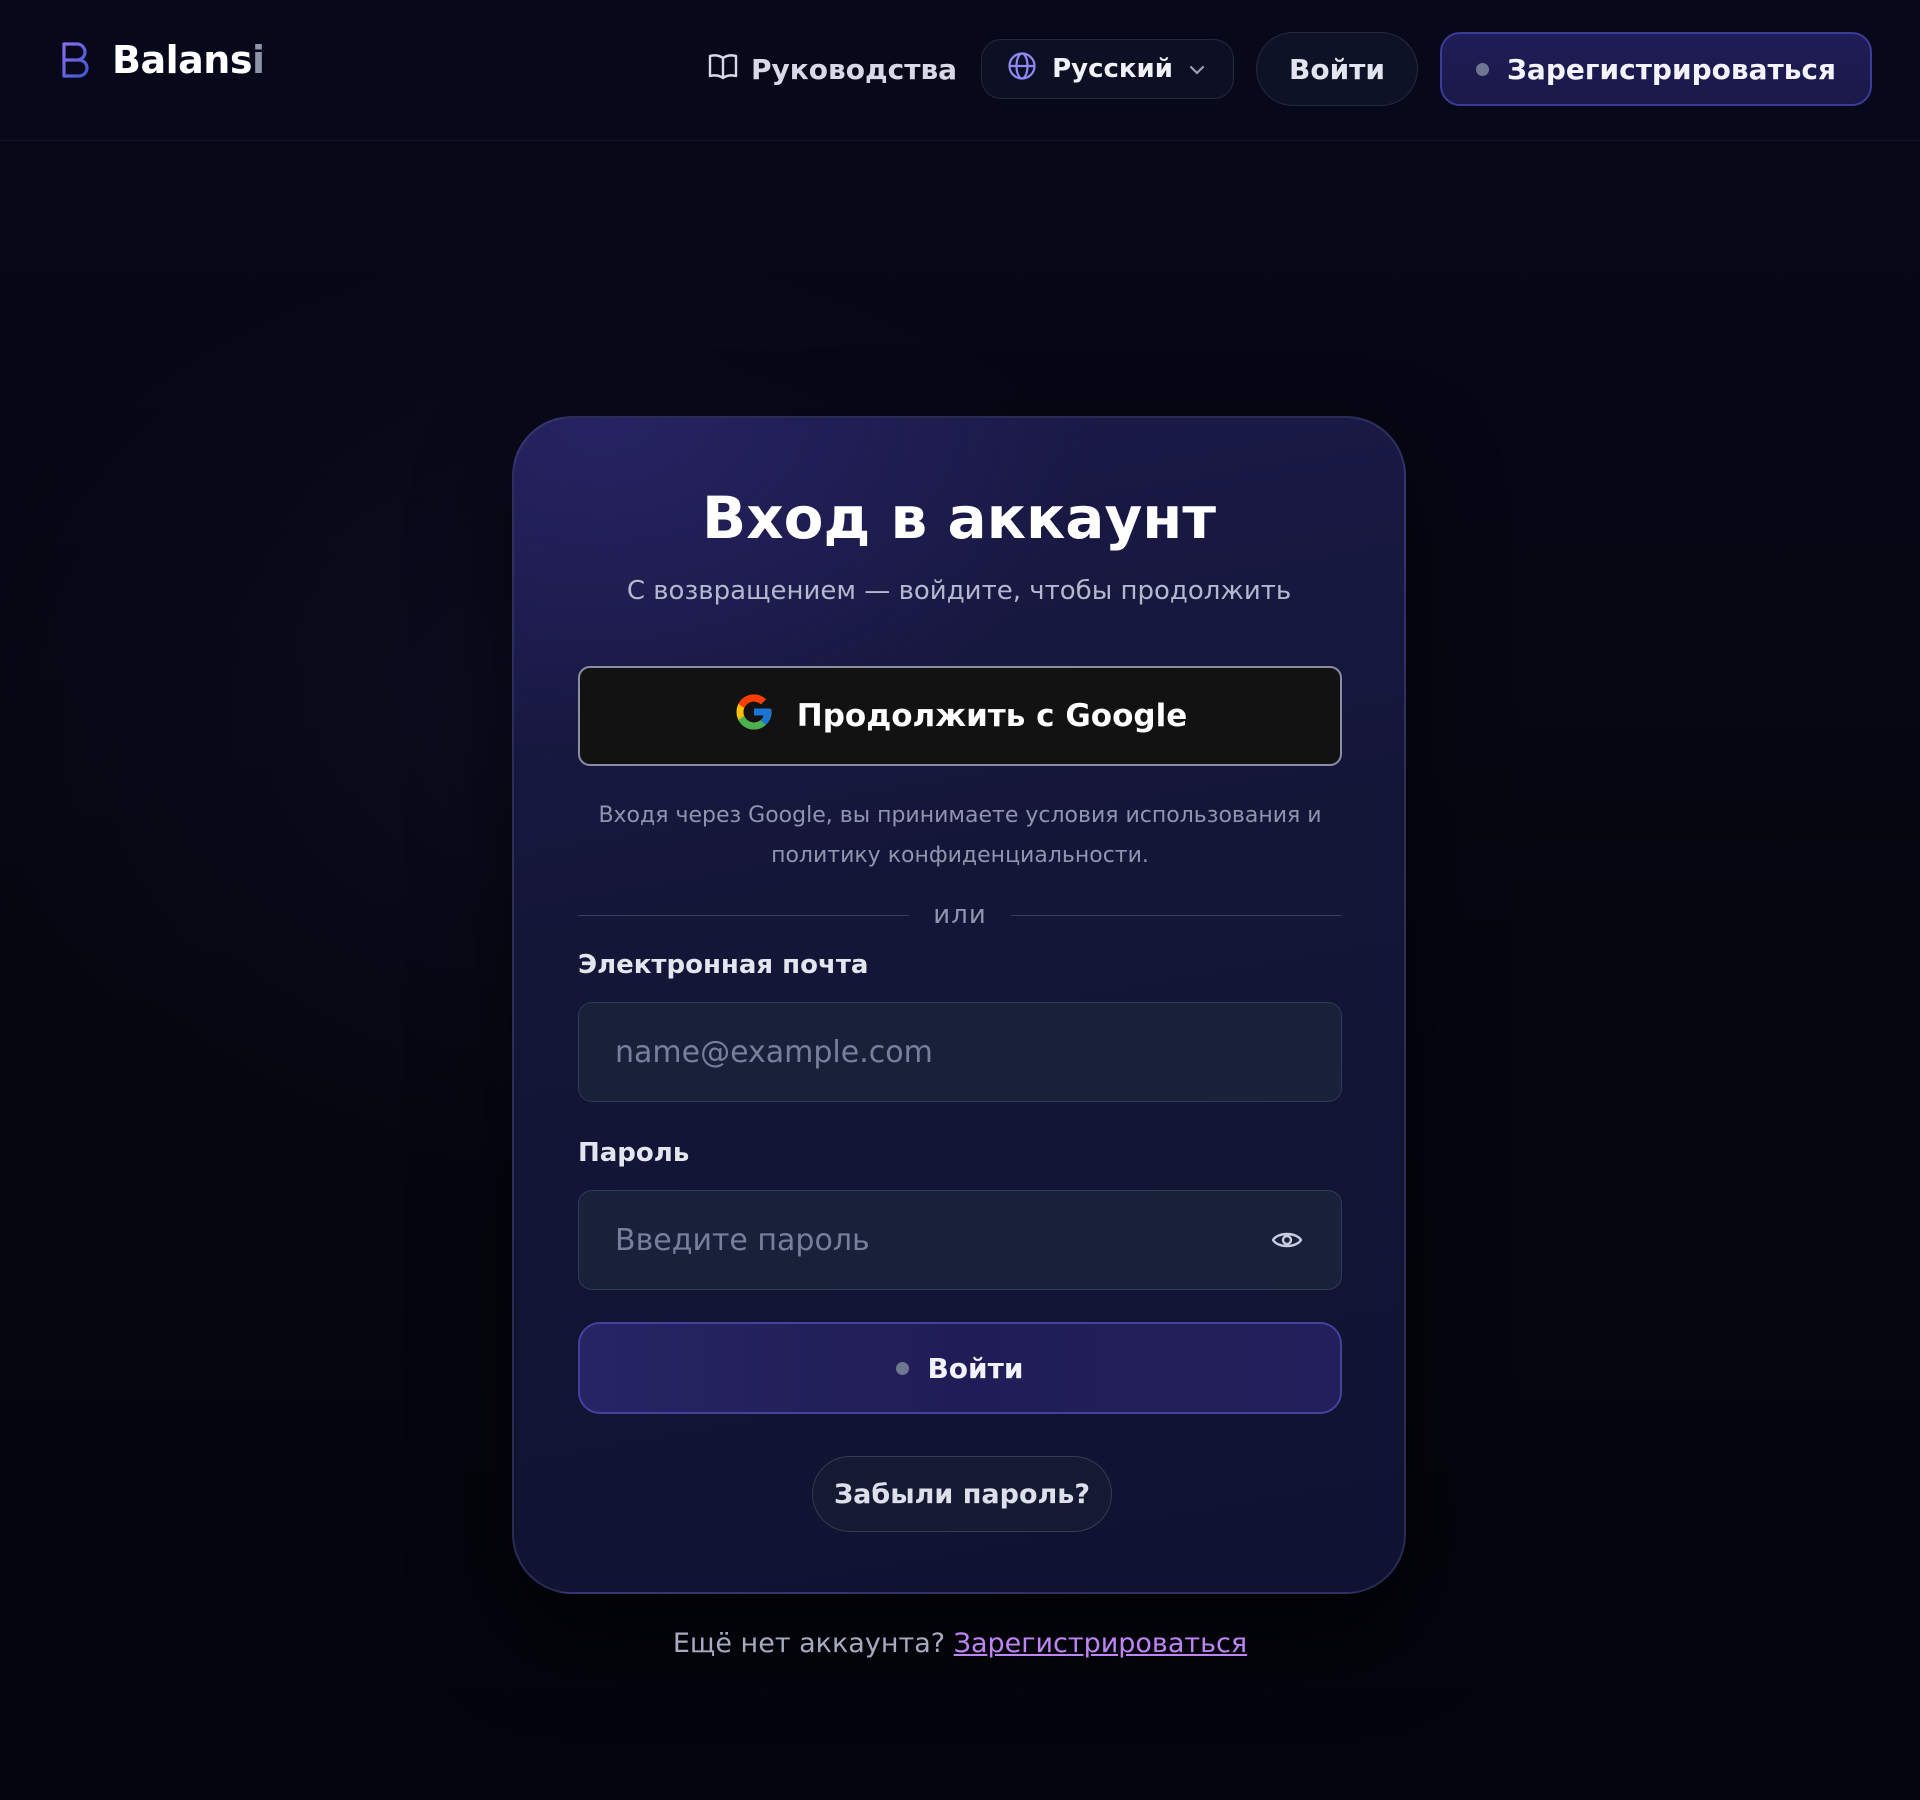 The image size is (1920, 1800). I want to click on google-icon, so click(754, 716).